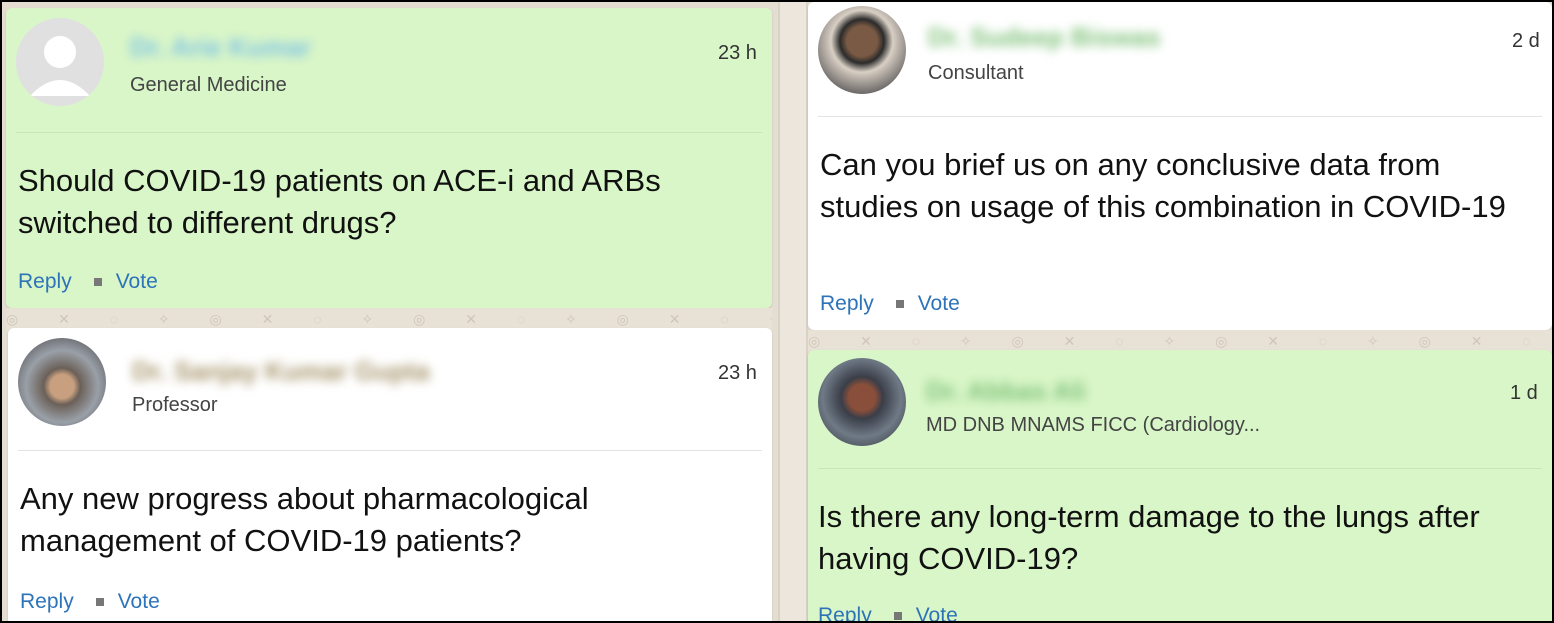 The height and width of the screenshot is (623, 1554). What do you see at coordinates (1526, 41) in the screenshot?
I see `post-time: 2 d` at bounding box center [1526, 41].